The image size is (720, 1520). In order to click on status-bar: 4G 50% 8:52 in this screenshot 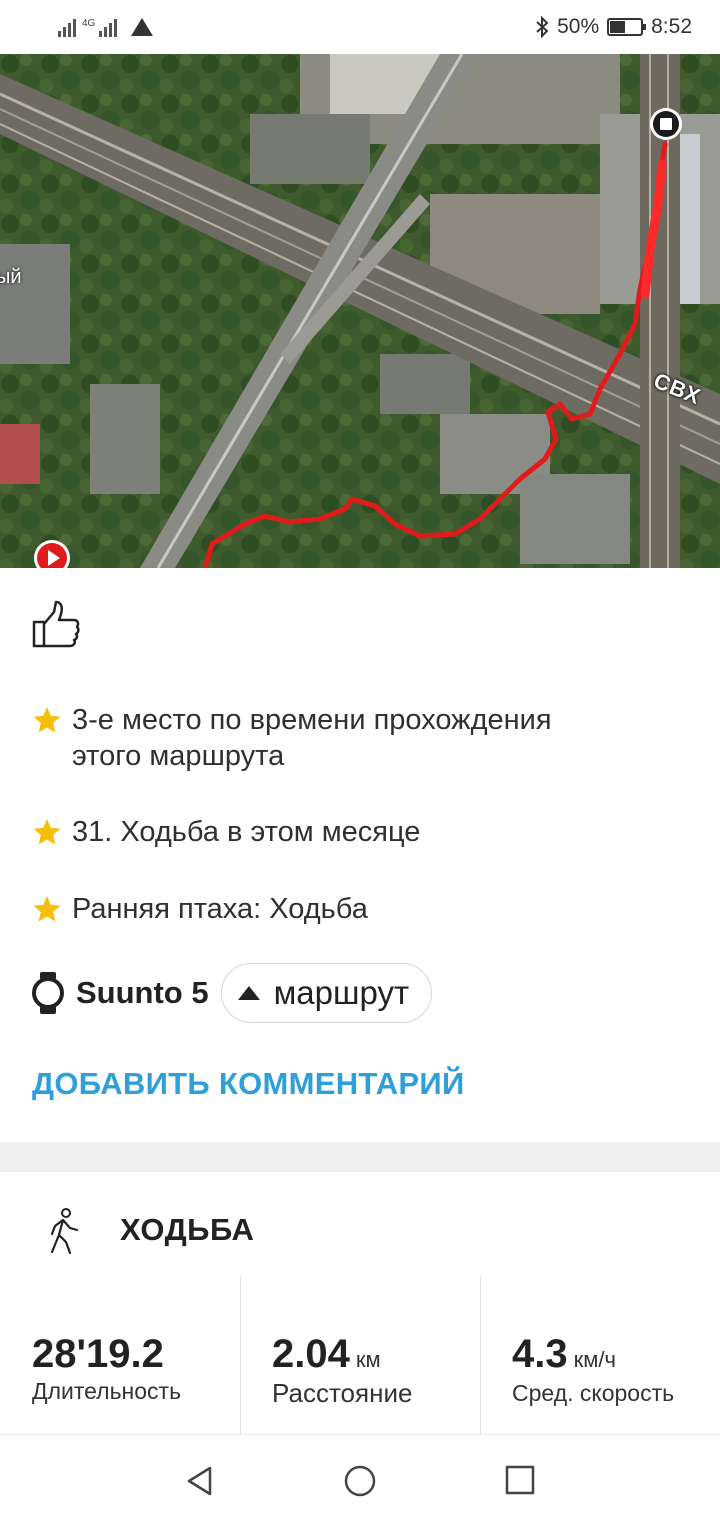, I will do `click(360, 27)`.